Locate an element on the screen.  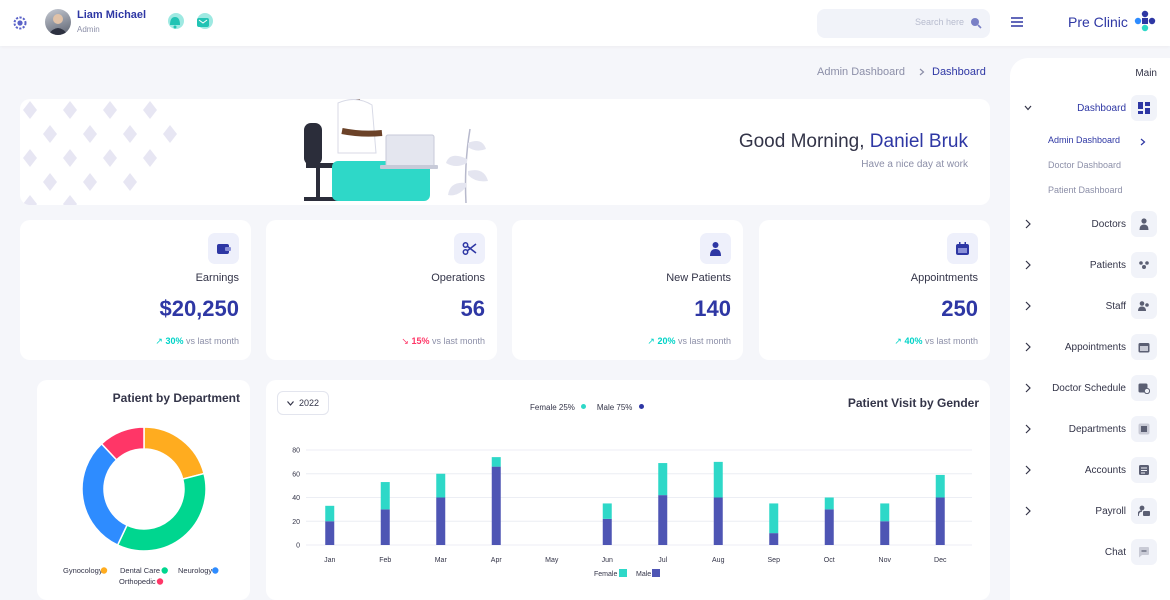
card-trend: ↗ 30% vs last month is located at coordinates (197, 341).